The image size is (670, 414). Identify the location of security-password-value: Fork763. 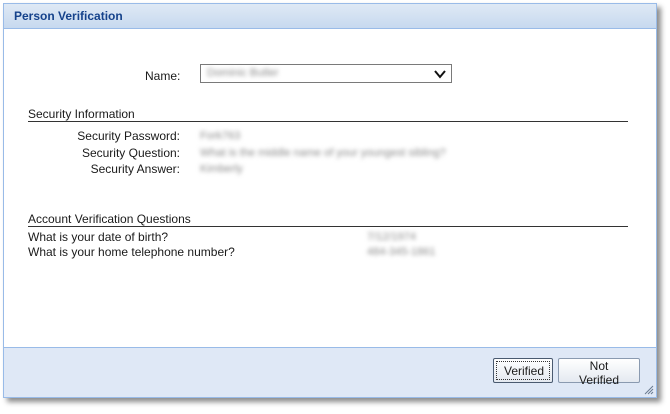
(220, 136).